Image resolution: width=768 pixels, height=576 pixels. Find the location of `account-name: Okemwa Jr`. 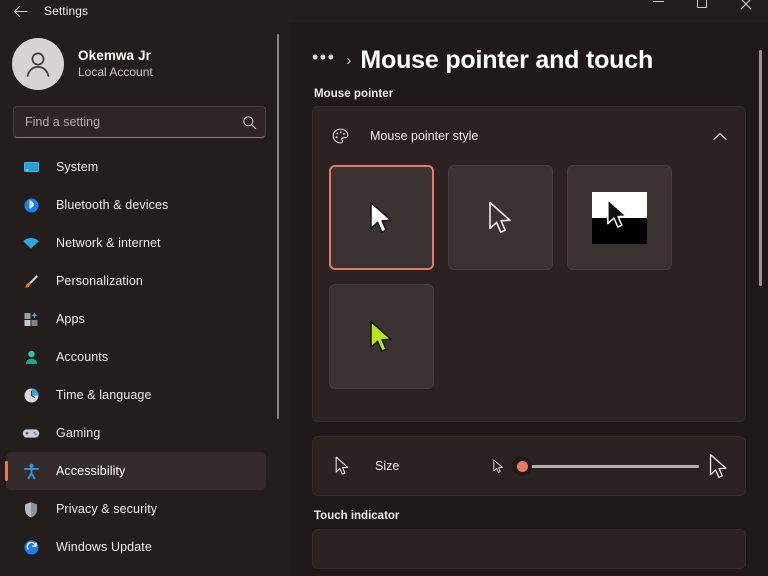

account-name: Okemwa Jr is located at coordinates (114, 55).